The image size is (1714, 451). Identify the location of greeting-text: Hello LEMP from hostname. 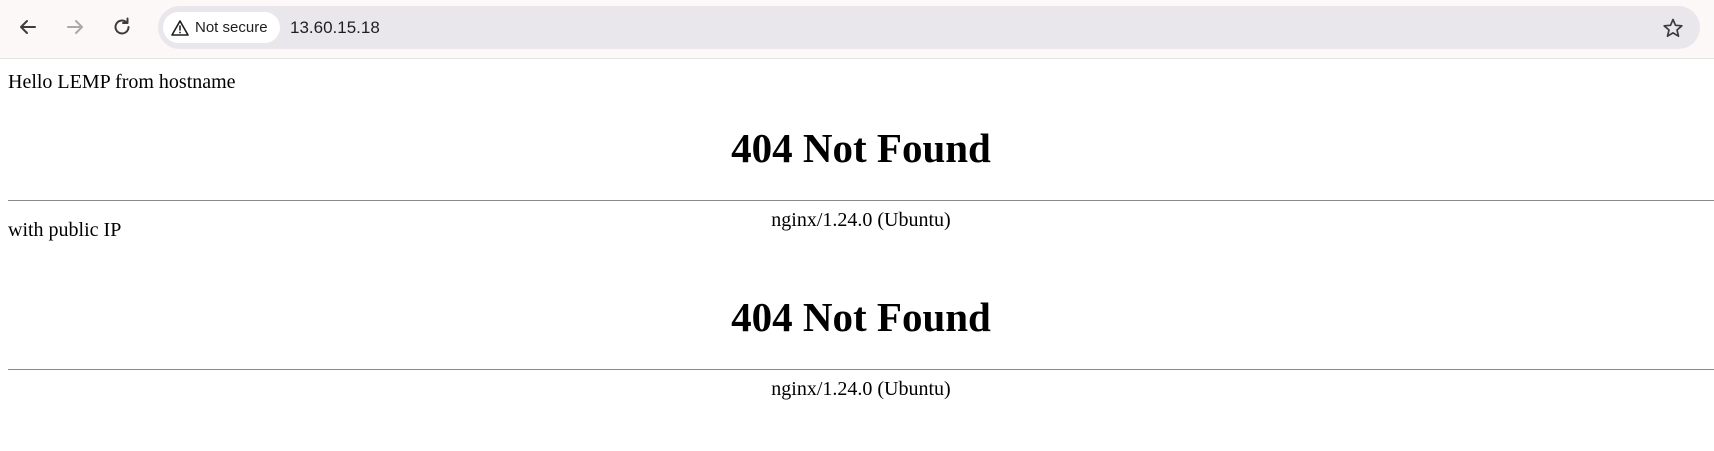
(122, 82).